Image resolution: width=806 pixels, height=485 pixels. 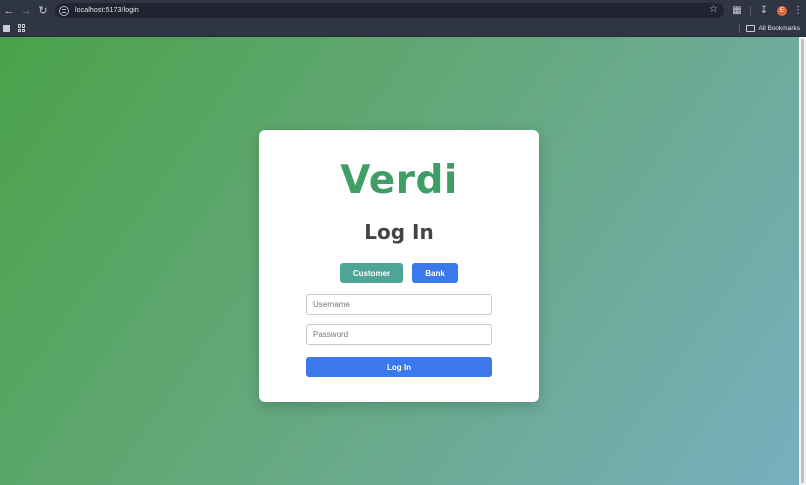 I want to click on page-scrollbar-thumb, so click(x=802, y=261).